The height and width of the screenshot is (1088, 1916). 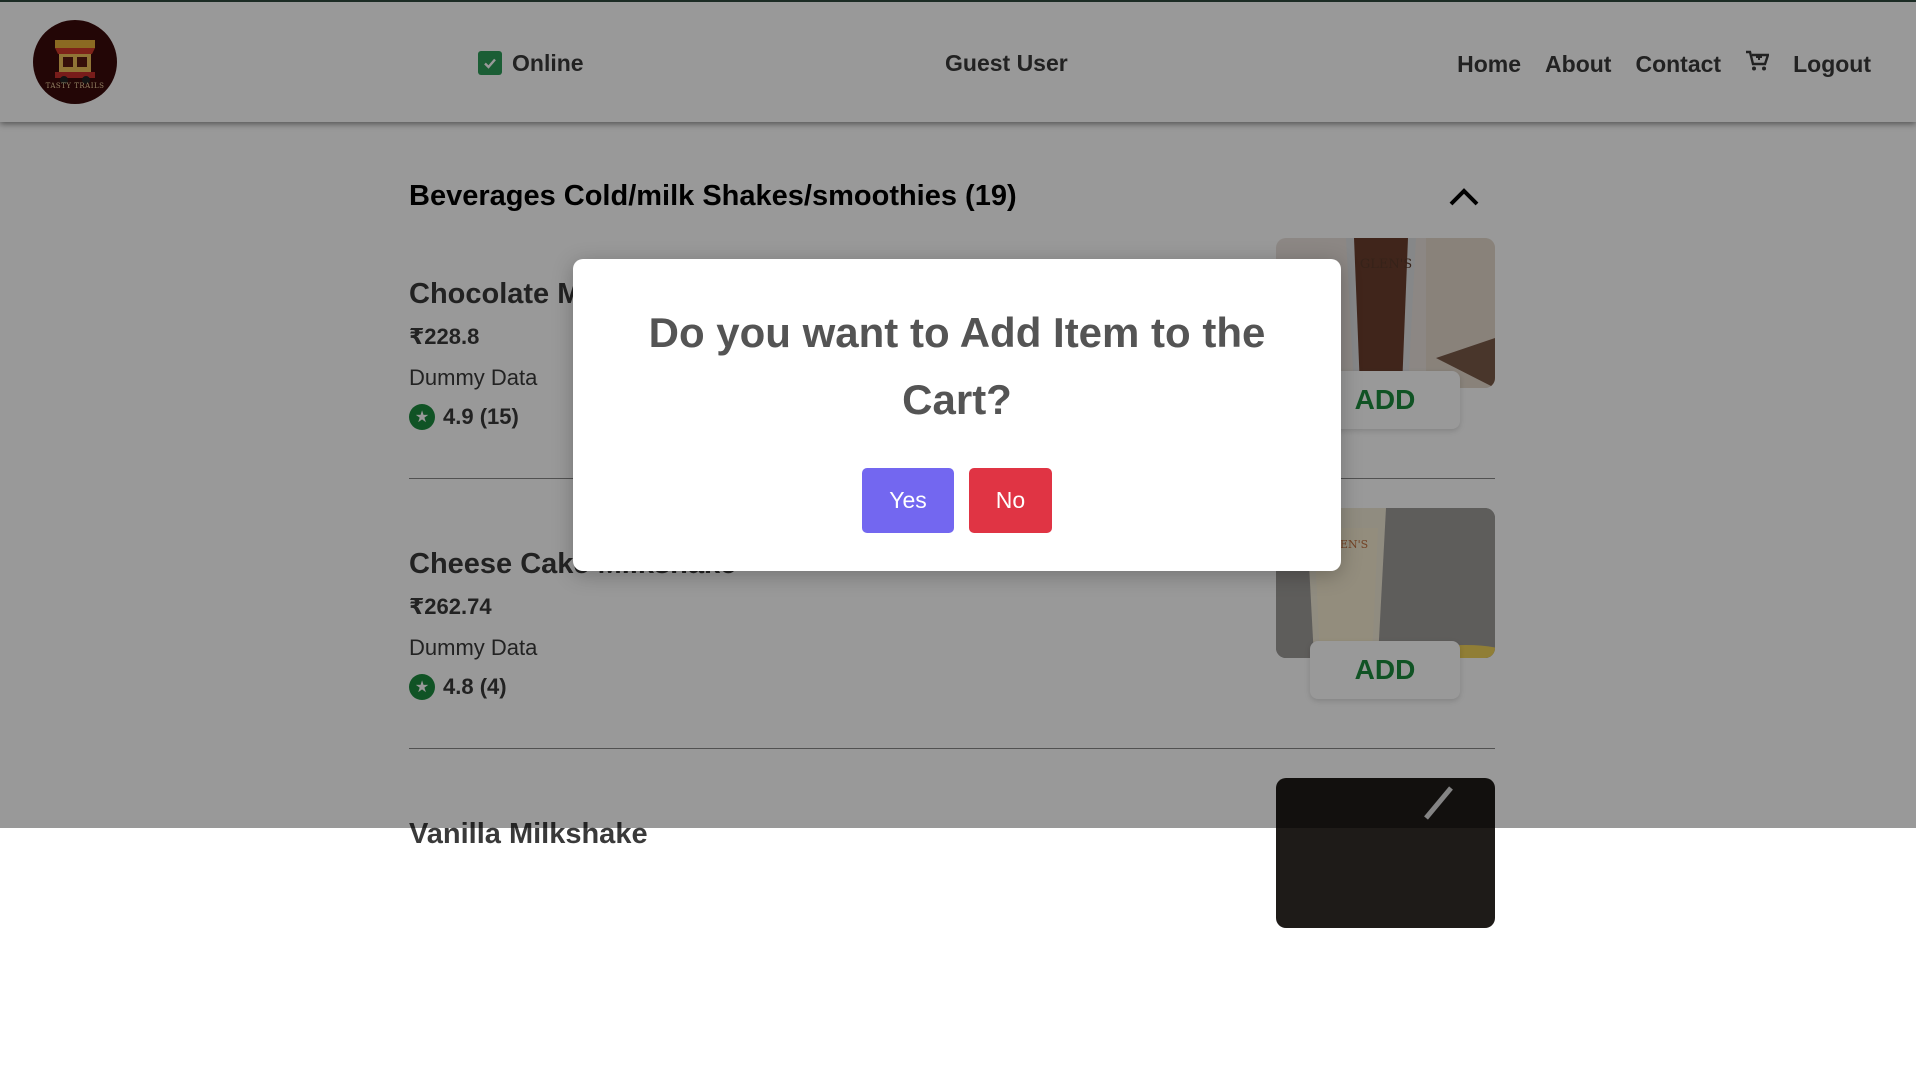 What do you see at coordinates (957, 500) in the screenshot?
I see `dialog-buttons: Yes No` at bounding box center [957, 500].